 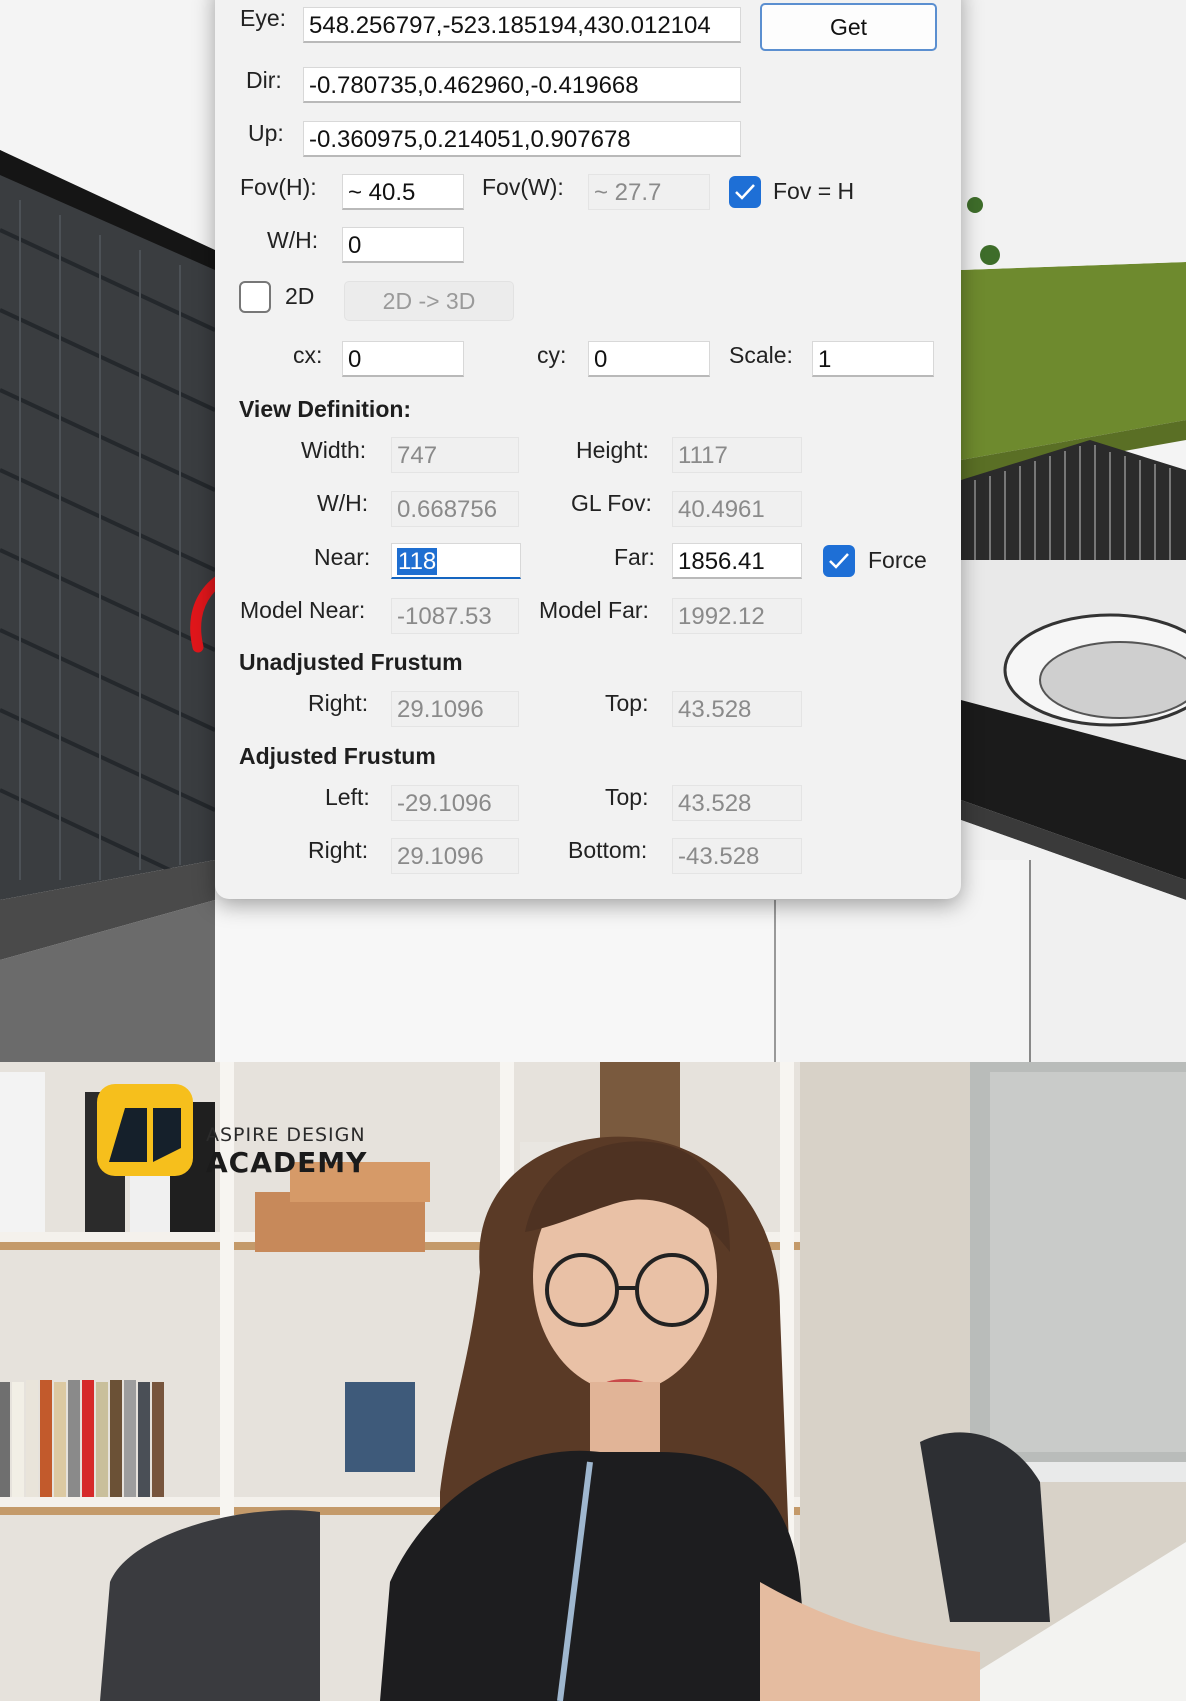 I want to click on adjusted-top-field: 43.528, so click(x=737, y=803).